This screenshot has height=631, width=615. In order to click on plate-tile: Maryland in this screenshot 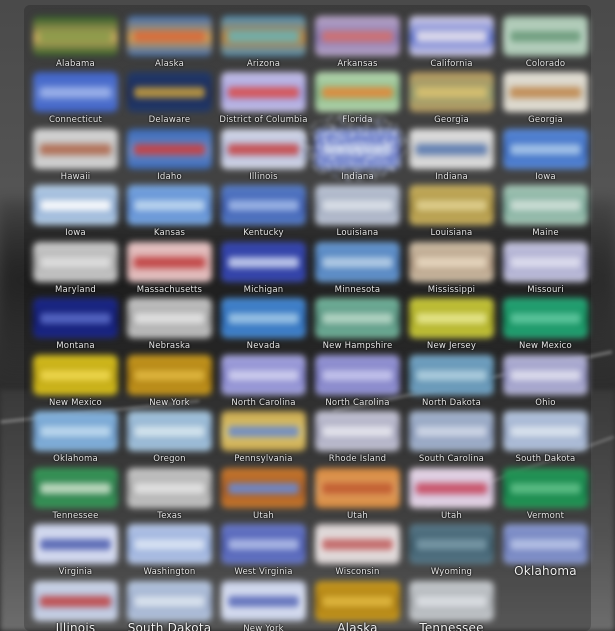, I will do `click(75, 266)`.